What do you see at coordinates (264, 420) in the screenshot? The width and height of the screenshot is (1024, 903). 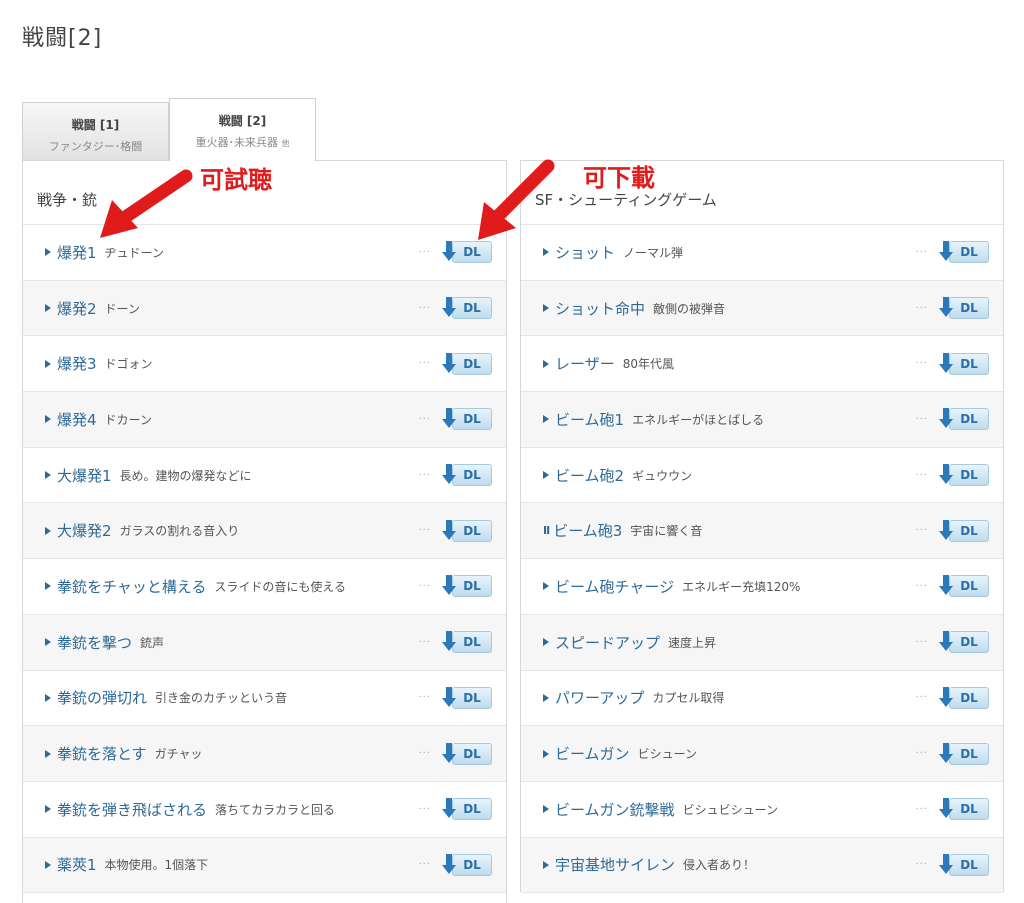 I see `sound-row: 爆発4 ドカーン ··· DL` at bounding box center [264, 420].